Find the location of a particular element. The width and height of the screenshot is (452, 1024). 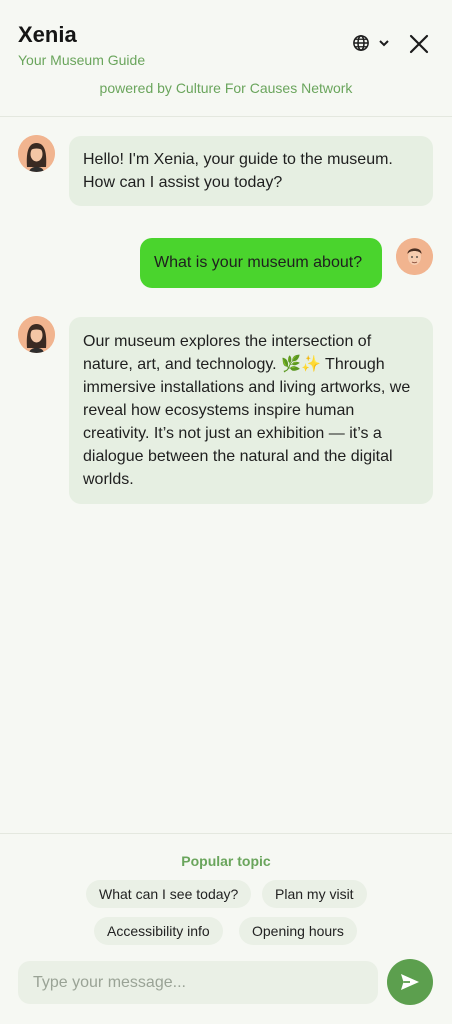

send-icon is located at coordinates (410, 982).